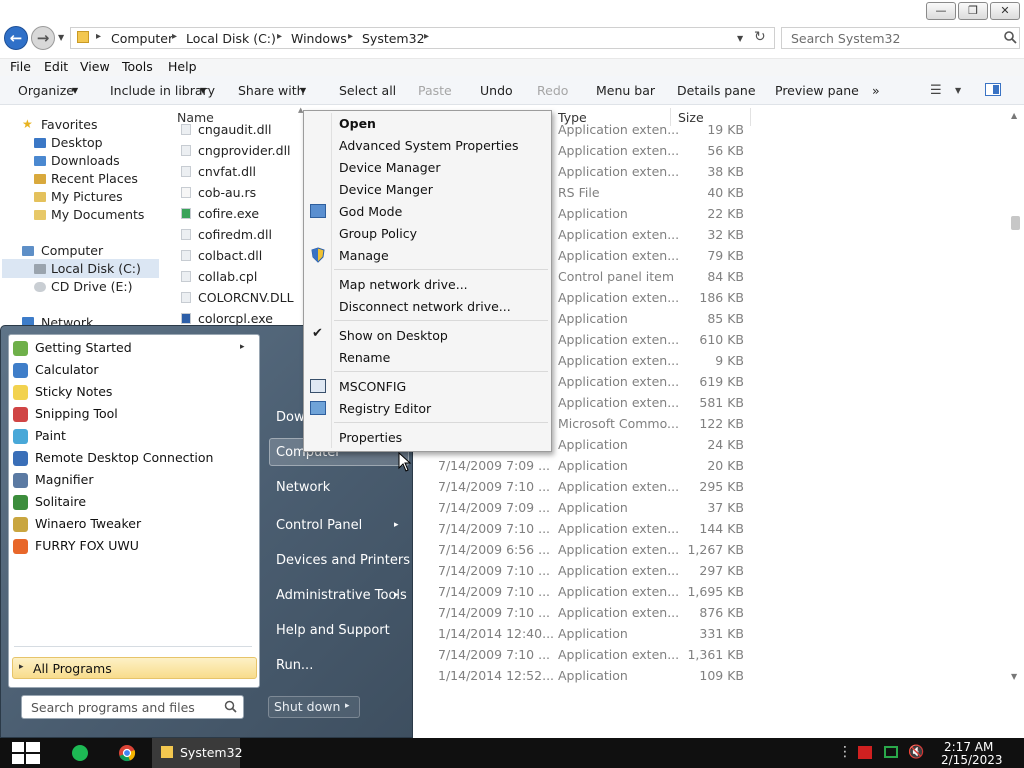 Image resolution: width=1024 pixels, height=768 pixels. I want to click on scroll-down-icon: ▼, so click(1014, 676).